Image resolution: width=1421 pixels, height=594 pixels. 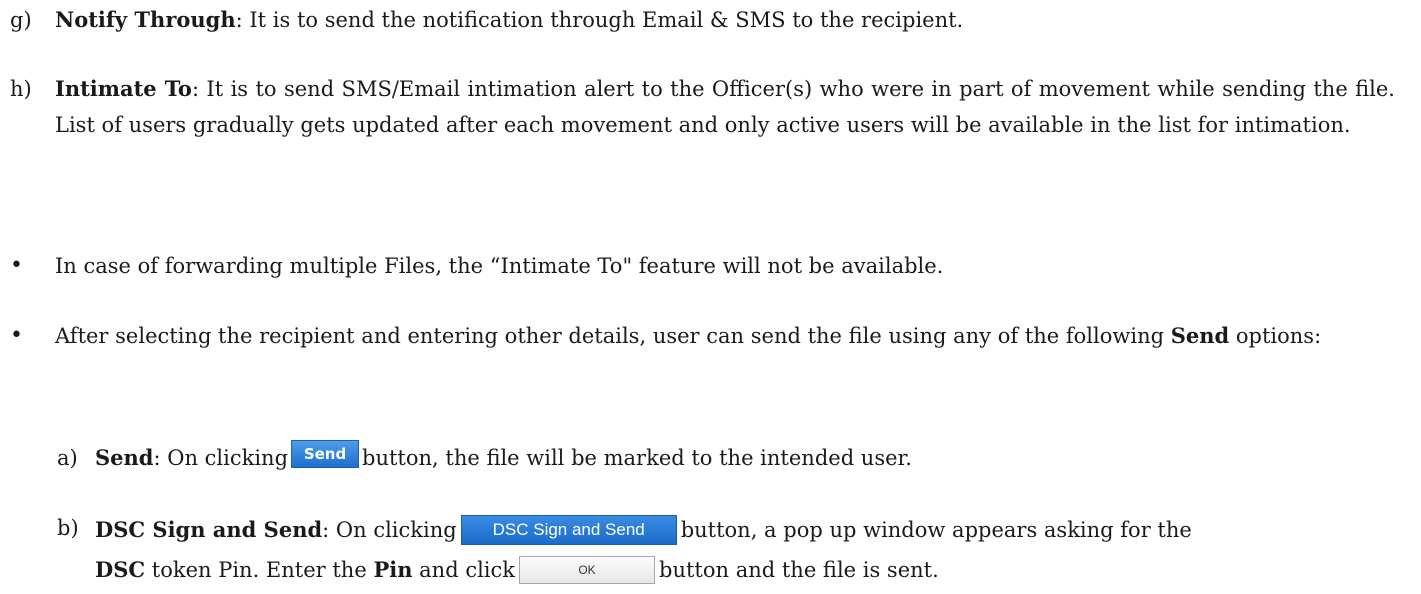 What do you see at coordinates (145, 19) in the screenshot?
I see `item-term: Notify Through` at bounding box center [145, 19].